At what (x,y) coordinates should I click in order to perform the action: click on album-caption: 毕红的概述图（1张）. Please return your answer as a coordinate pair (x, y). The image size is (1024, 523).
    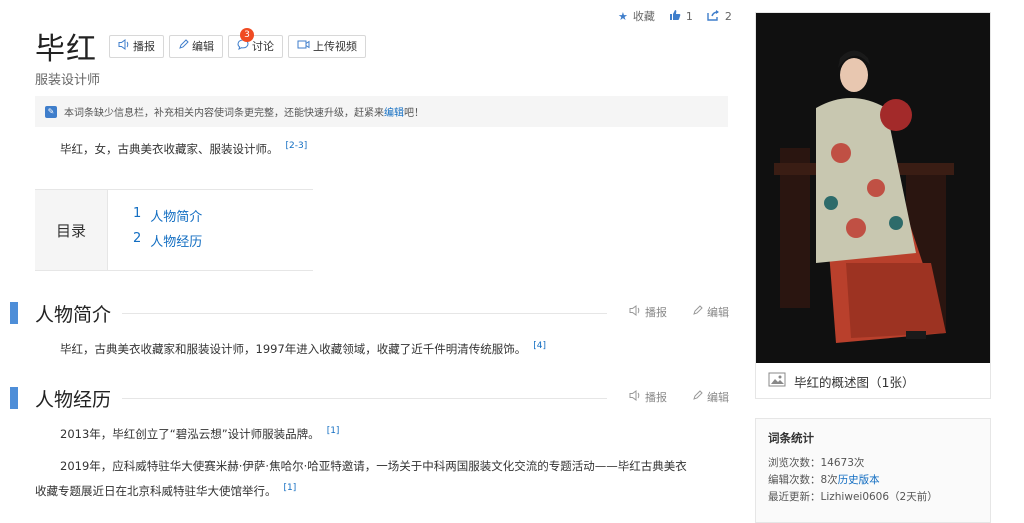
    Looking at the image, I should click on (873, 381).